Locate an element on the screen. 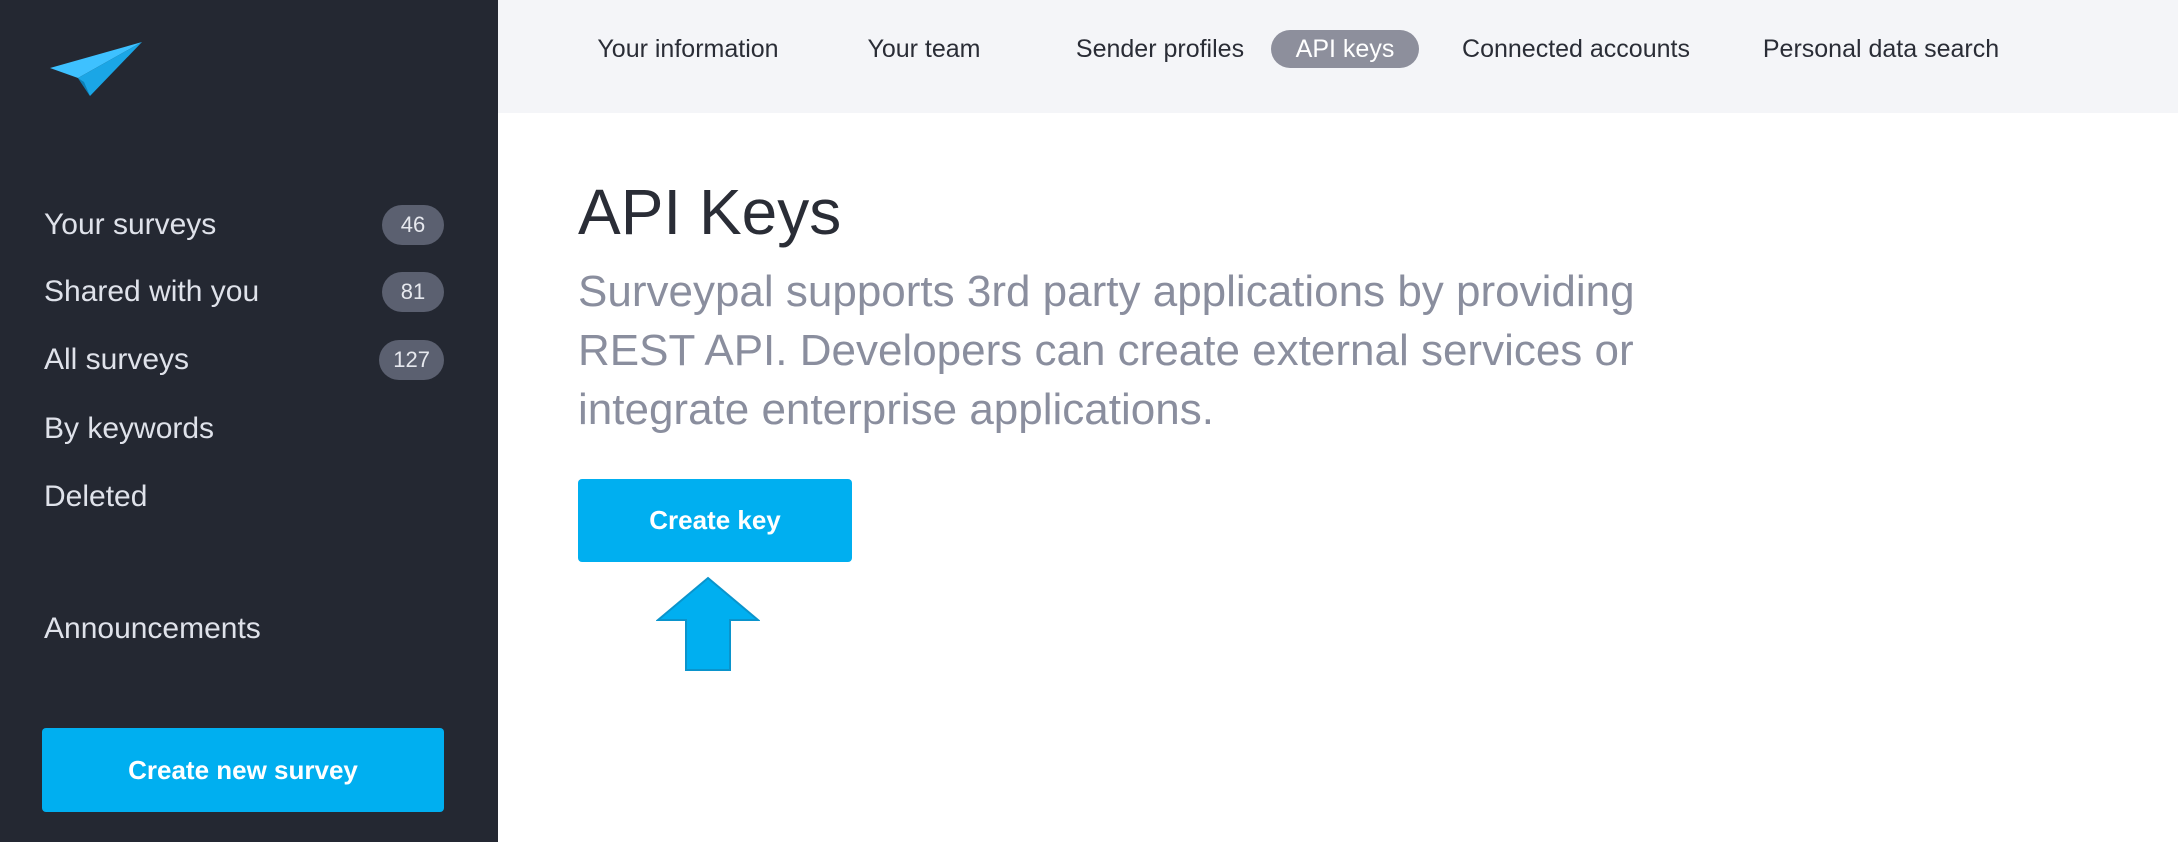  sidebar-item-label: Your surveys is located at coordinates (130, 224).